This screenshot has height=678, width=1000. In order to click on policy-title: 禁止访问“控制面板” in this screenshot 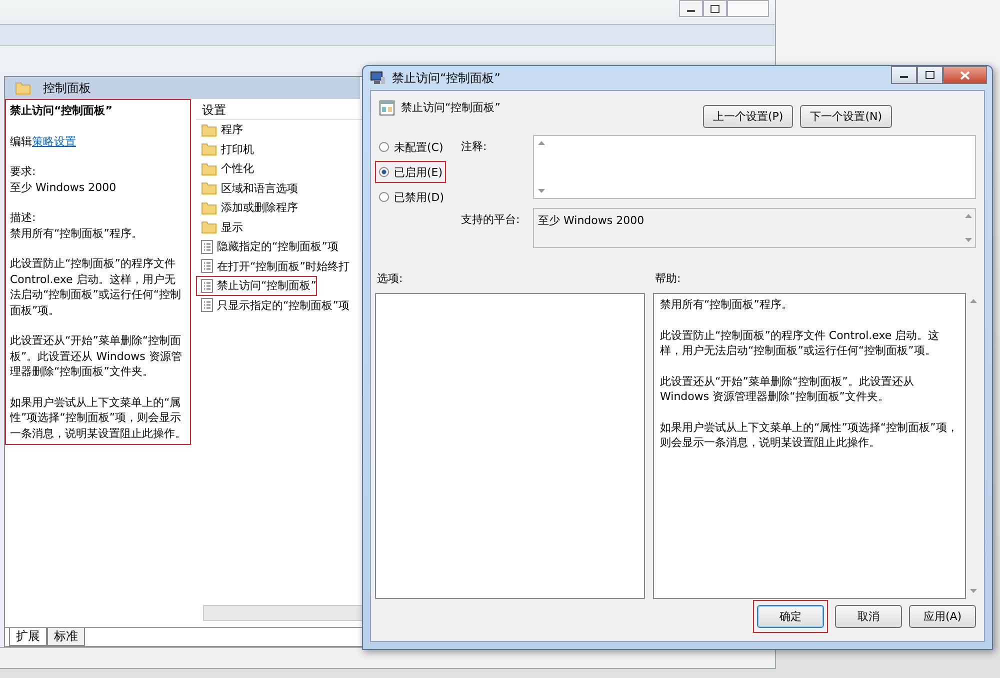, I will do `click(62, 110)`.